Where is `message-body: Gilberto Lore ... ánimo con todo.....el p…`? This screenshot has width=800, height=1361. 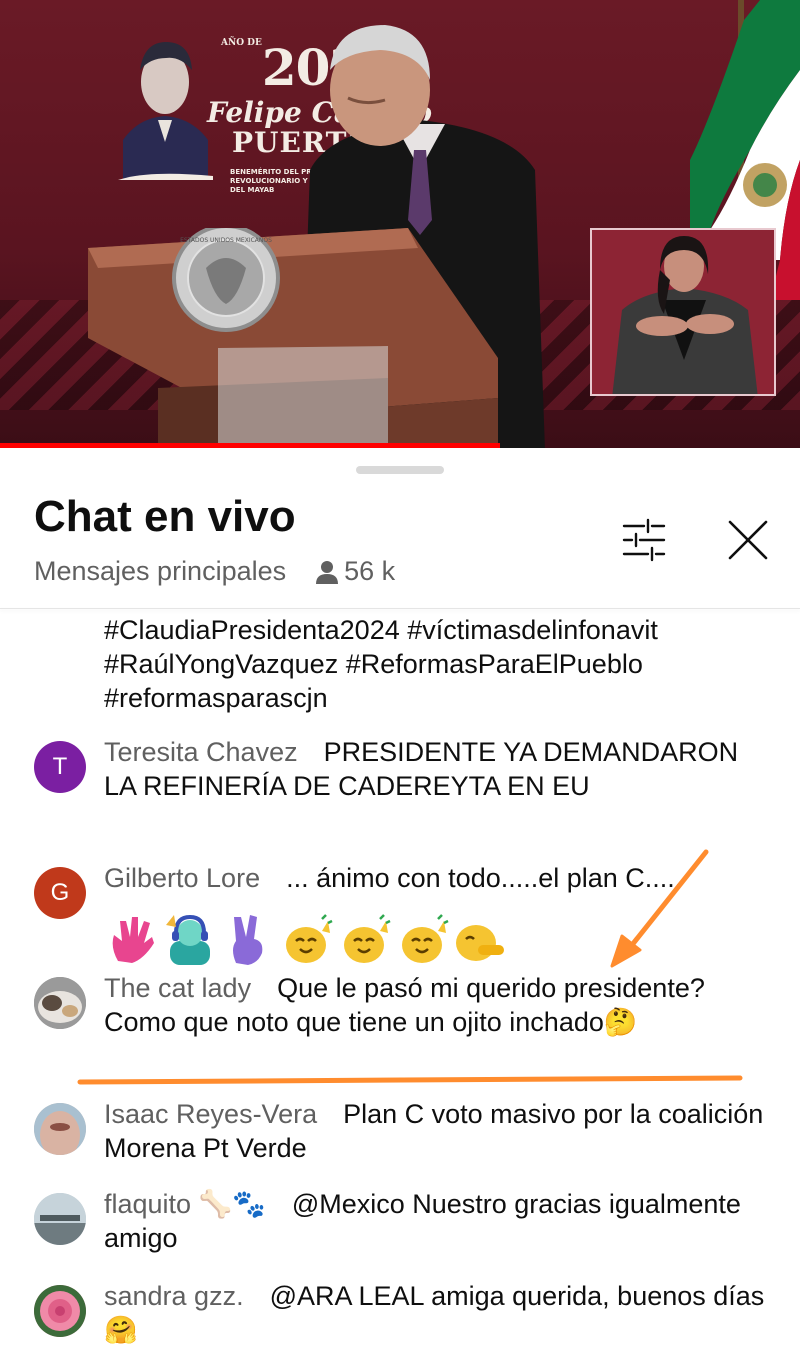 message-body: Gilberto Lore ... ánimo con todo.....el p… is located at coordinates (439, 878).